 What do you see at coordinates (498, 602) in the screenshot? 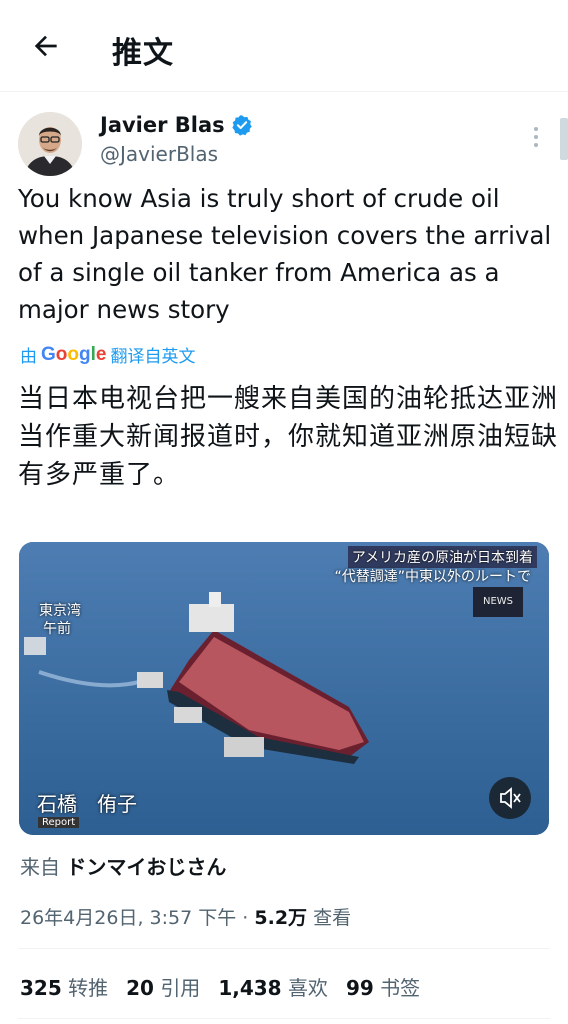
I see `news-channel-tag: NEWS` at bounding box center [498, 602].